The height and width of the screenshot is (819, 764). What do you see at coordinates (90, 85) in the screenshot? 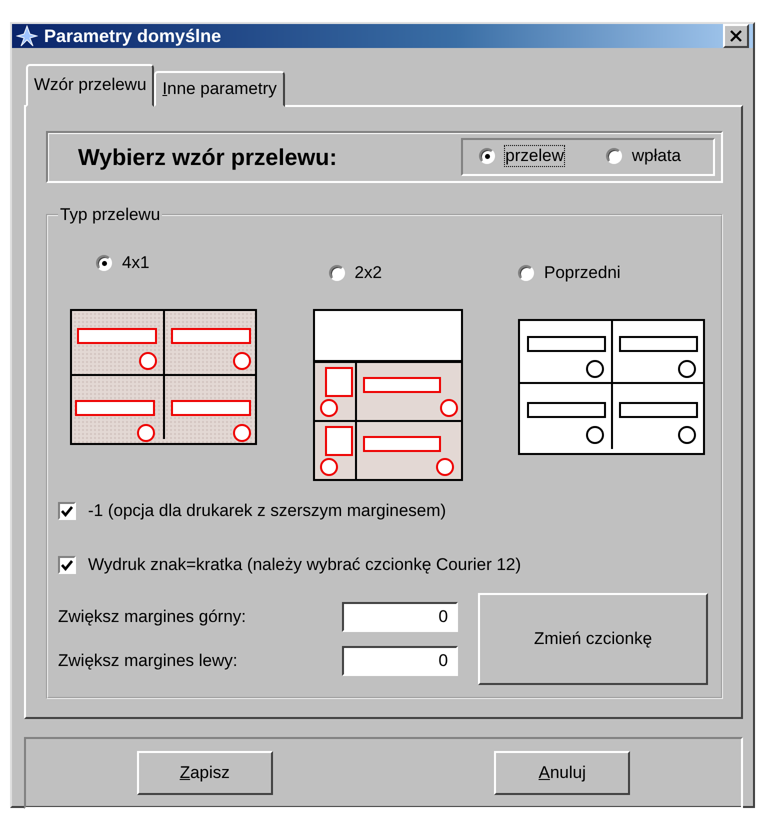
I see `tab: Wzór przelewu` at bounding box center [90, 85].